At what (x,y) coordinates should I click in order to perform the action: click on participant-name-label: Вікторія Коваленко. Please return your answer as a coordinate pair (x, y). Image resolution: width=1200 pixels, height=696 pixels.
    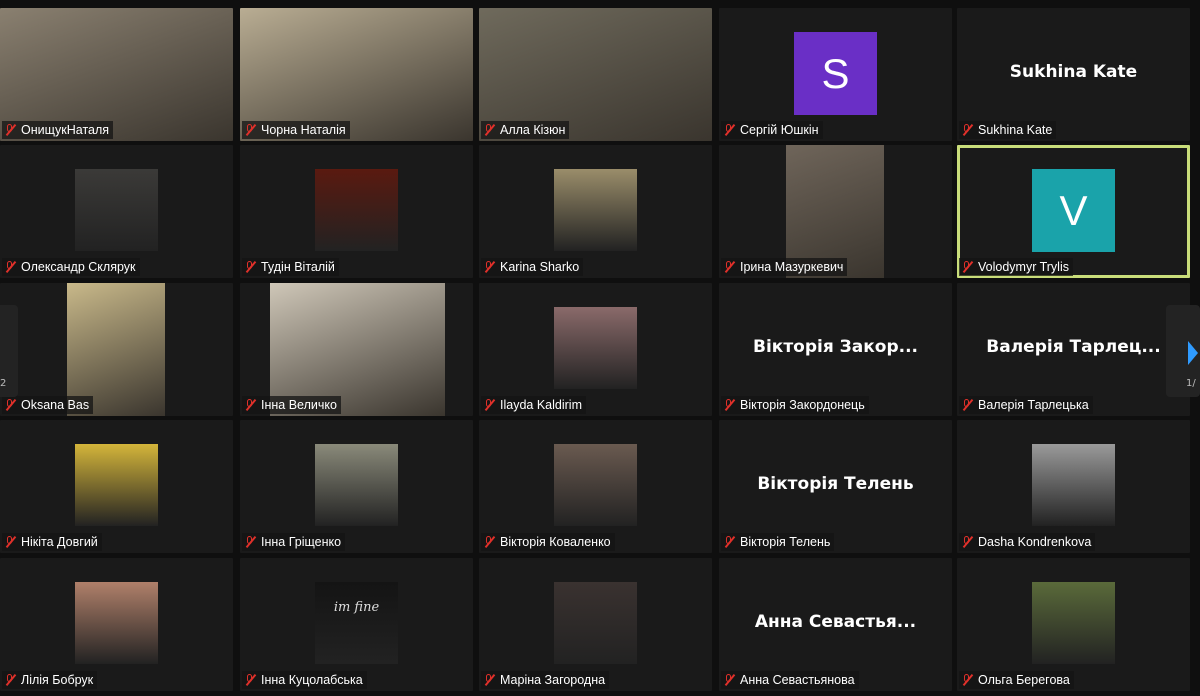
    Looking at the image, I should click on (548, 542).